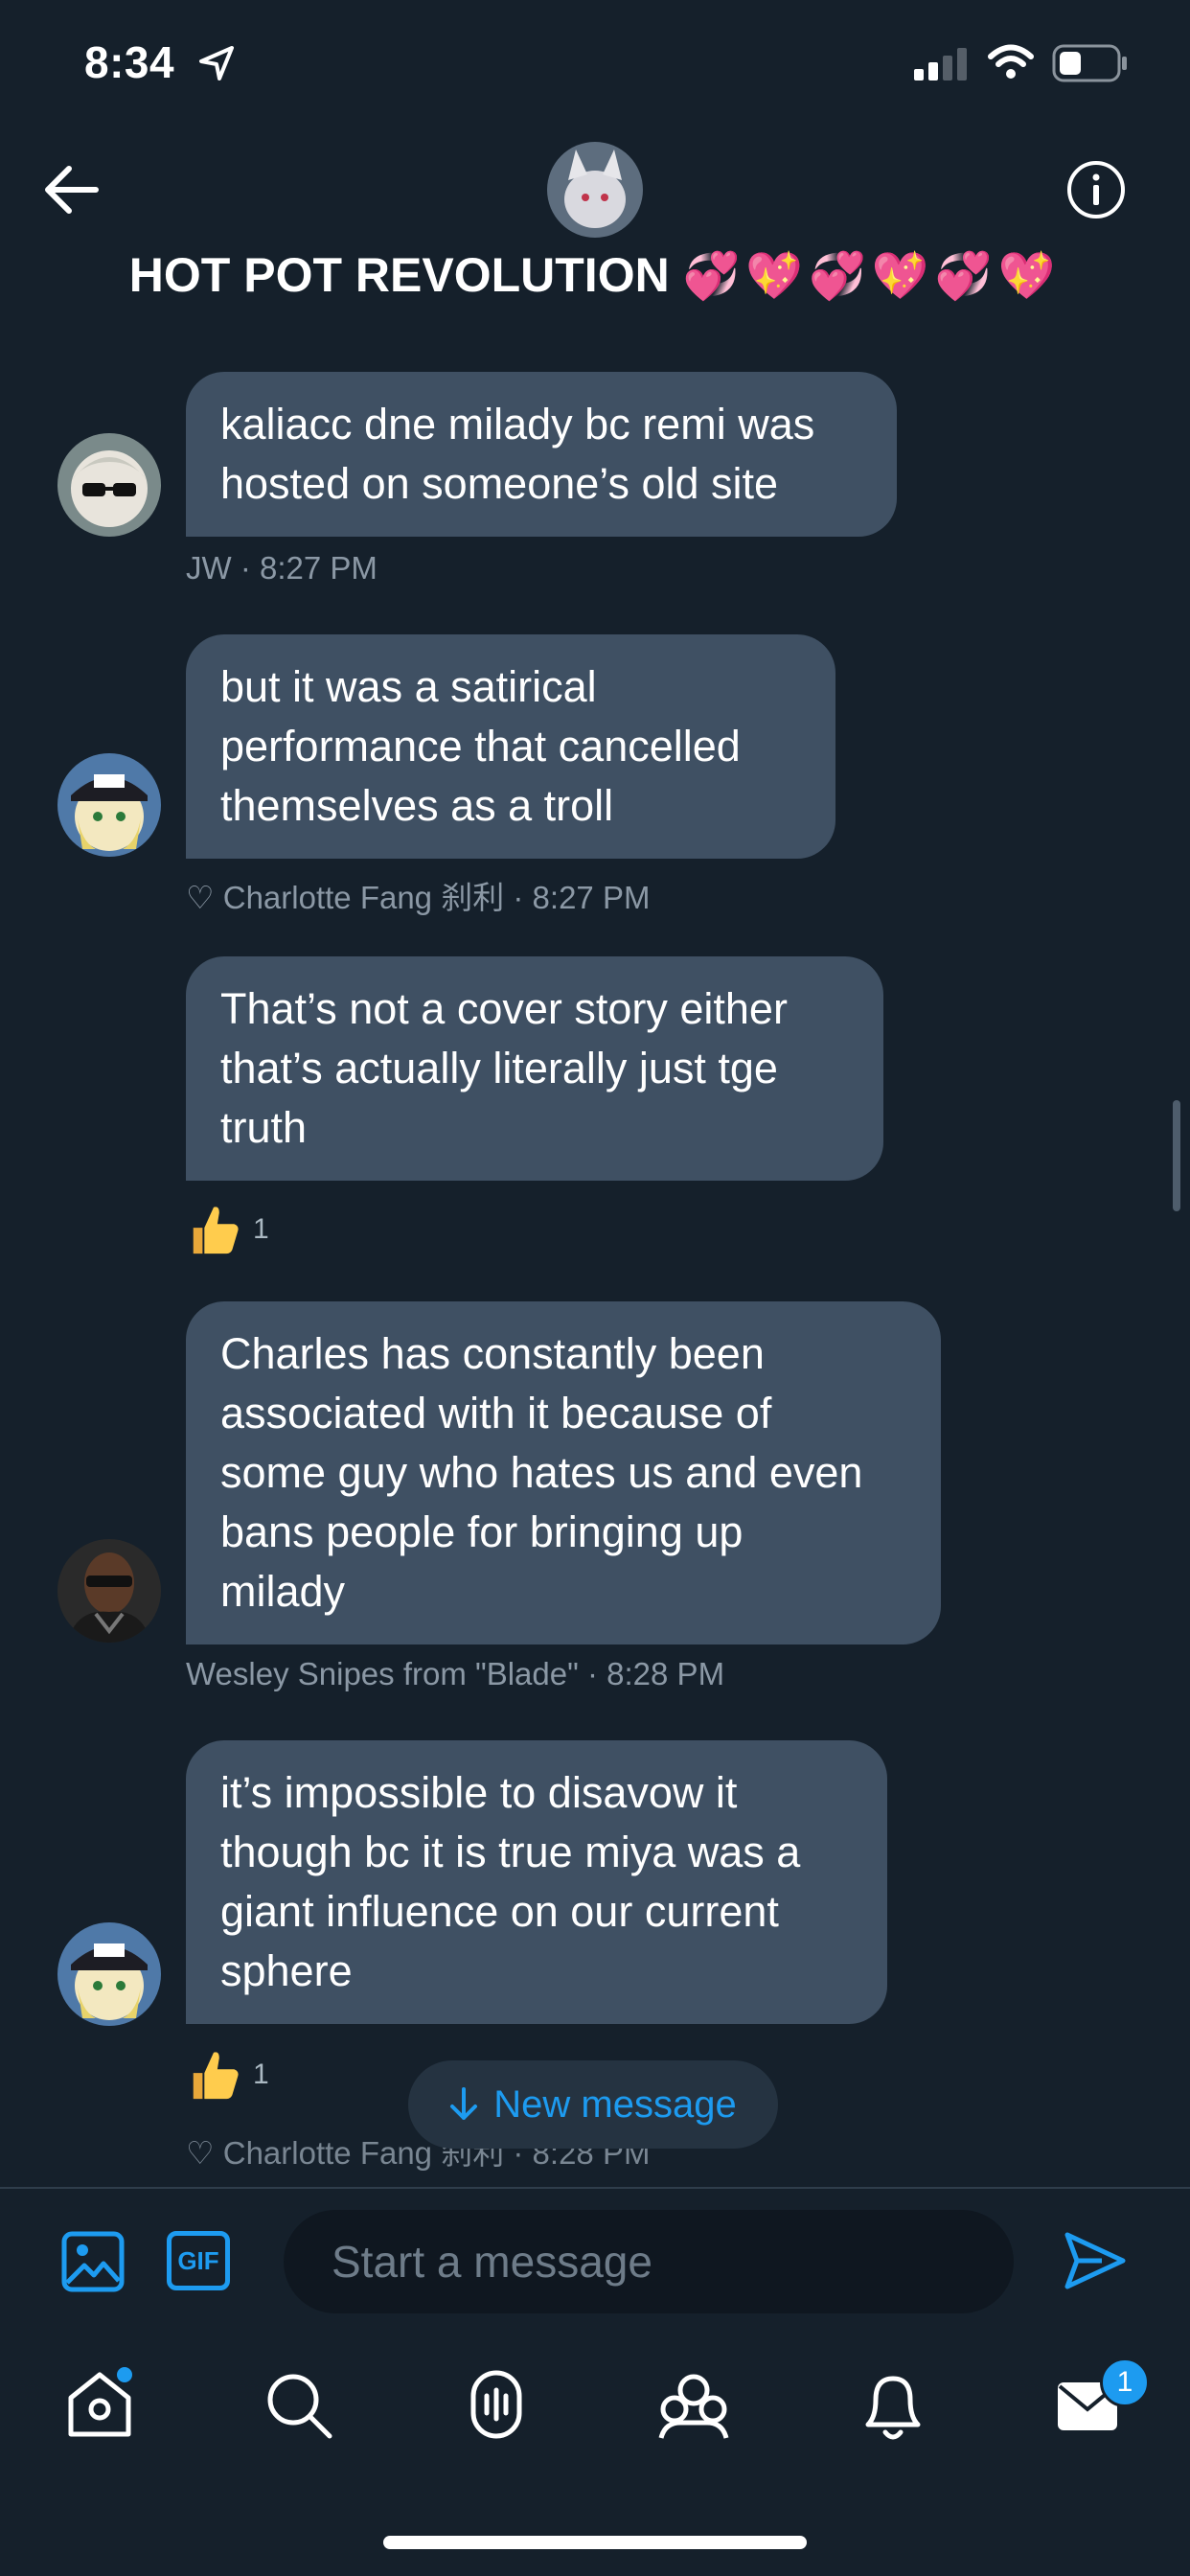 The image size is (1190, 2576). What do you see at coordinates (1176, 1155) in the screenshot?
I see `scrollbar-thumb` at bounding box center [1176, 1155].